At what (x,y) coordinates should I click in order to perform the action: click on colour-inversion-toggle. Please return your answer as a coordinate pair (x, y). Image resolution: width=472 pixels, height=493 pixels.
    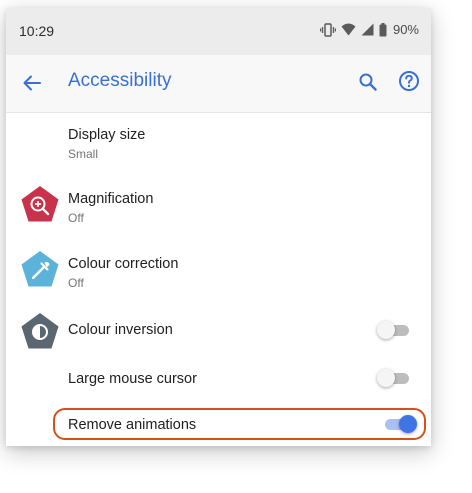
    Looking at the image, I should click on (394, 330).